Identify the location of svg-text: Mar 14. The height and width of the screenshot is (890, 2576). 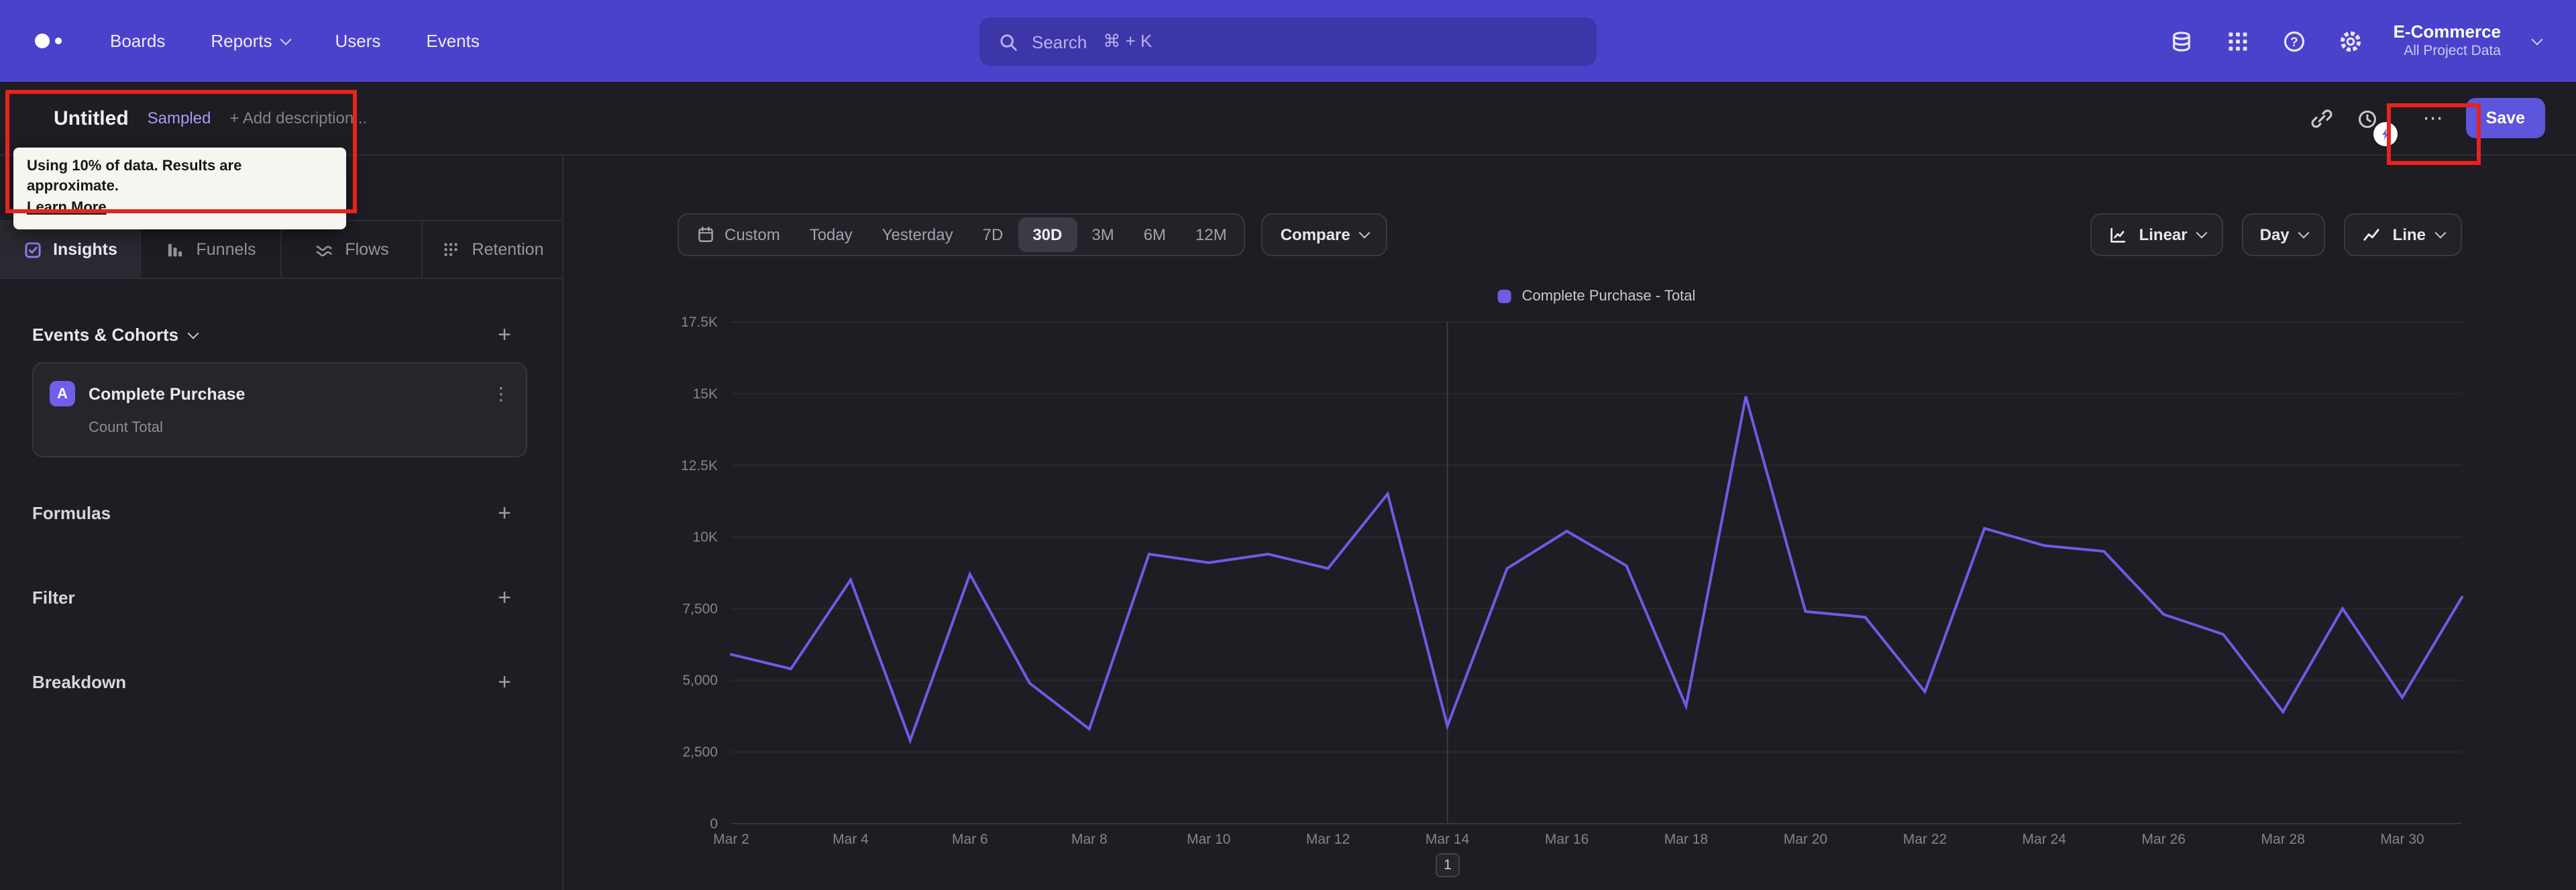
(1448, 839).